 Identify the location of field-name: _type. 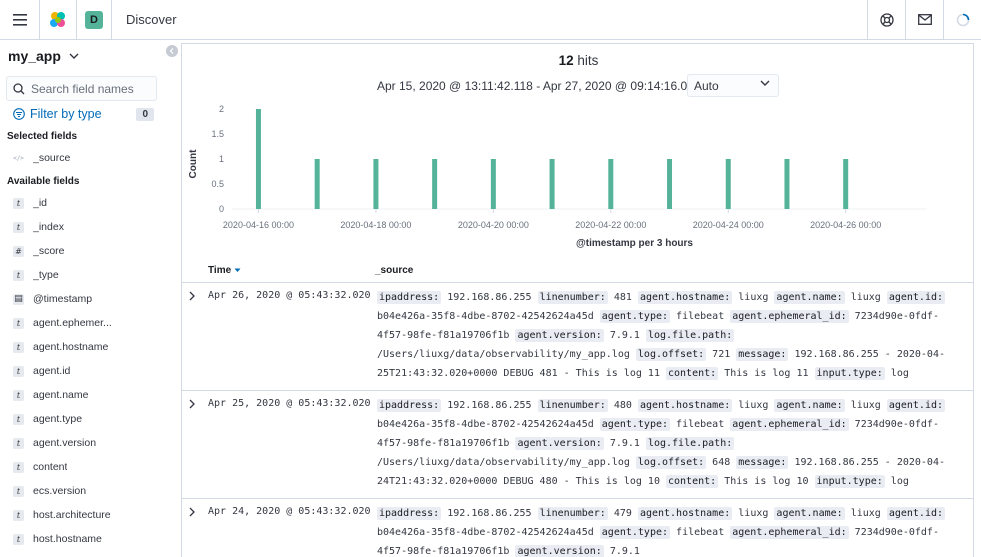
(46, 275).